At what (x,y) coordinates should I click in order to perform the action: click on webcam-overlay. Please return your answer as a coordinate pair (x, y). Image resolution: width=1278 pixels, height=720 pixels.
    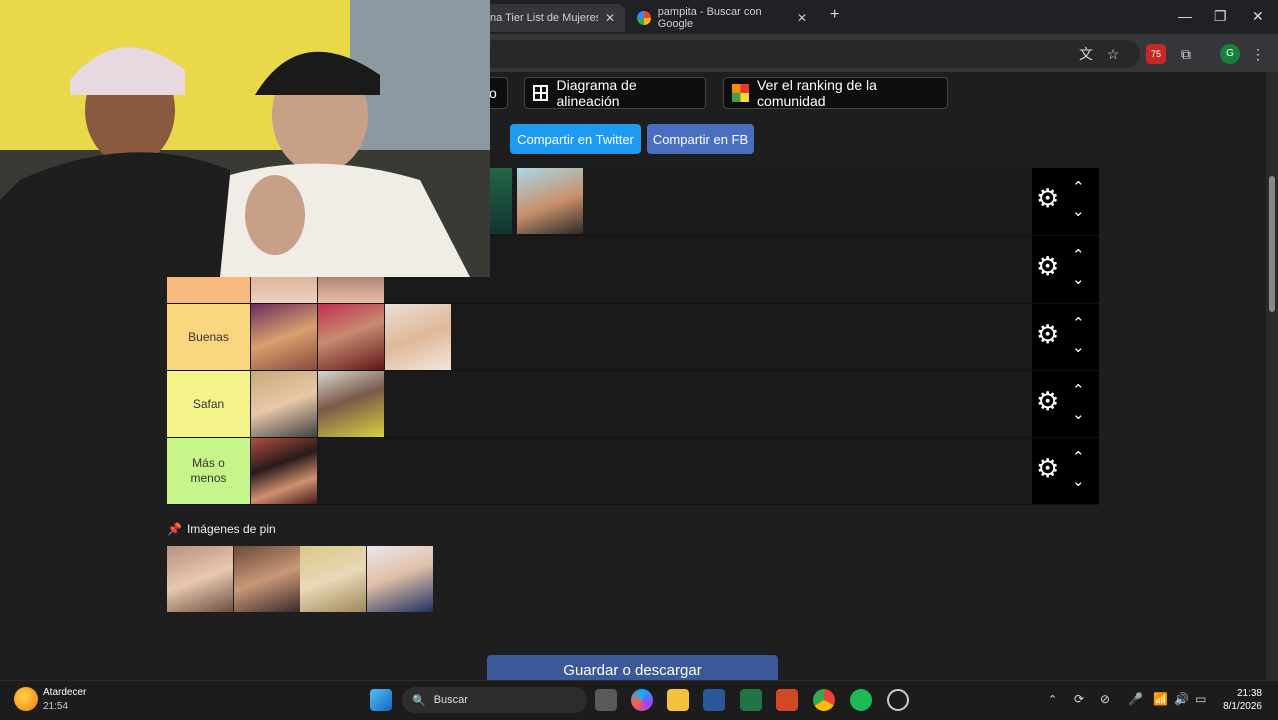
    Looking at the image, I should click on (245, 138).